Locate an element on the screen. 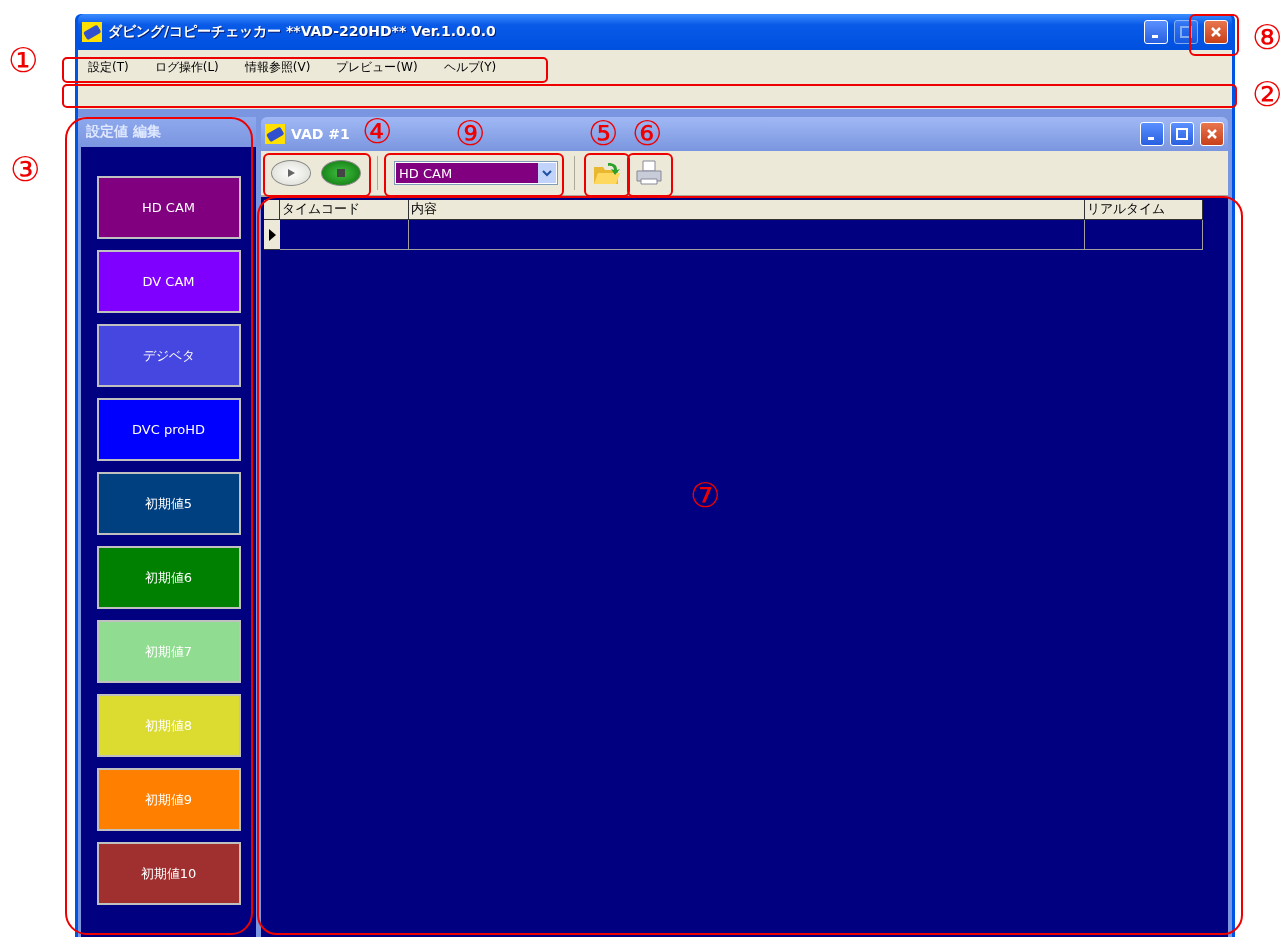 This screenshot has height=937, width=1286. menu-item: ヘルプ(Y) is located at coordinates (470, 67).